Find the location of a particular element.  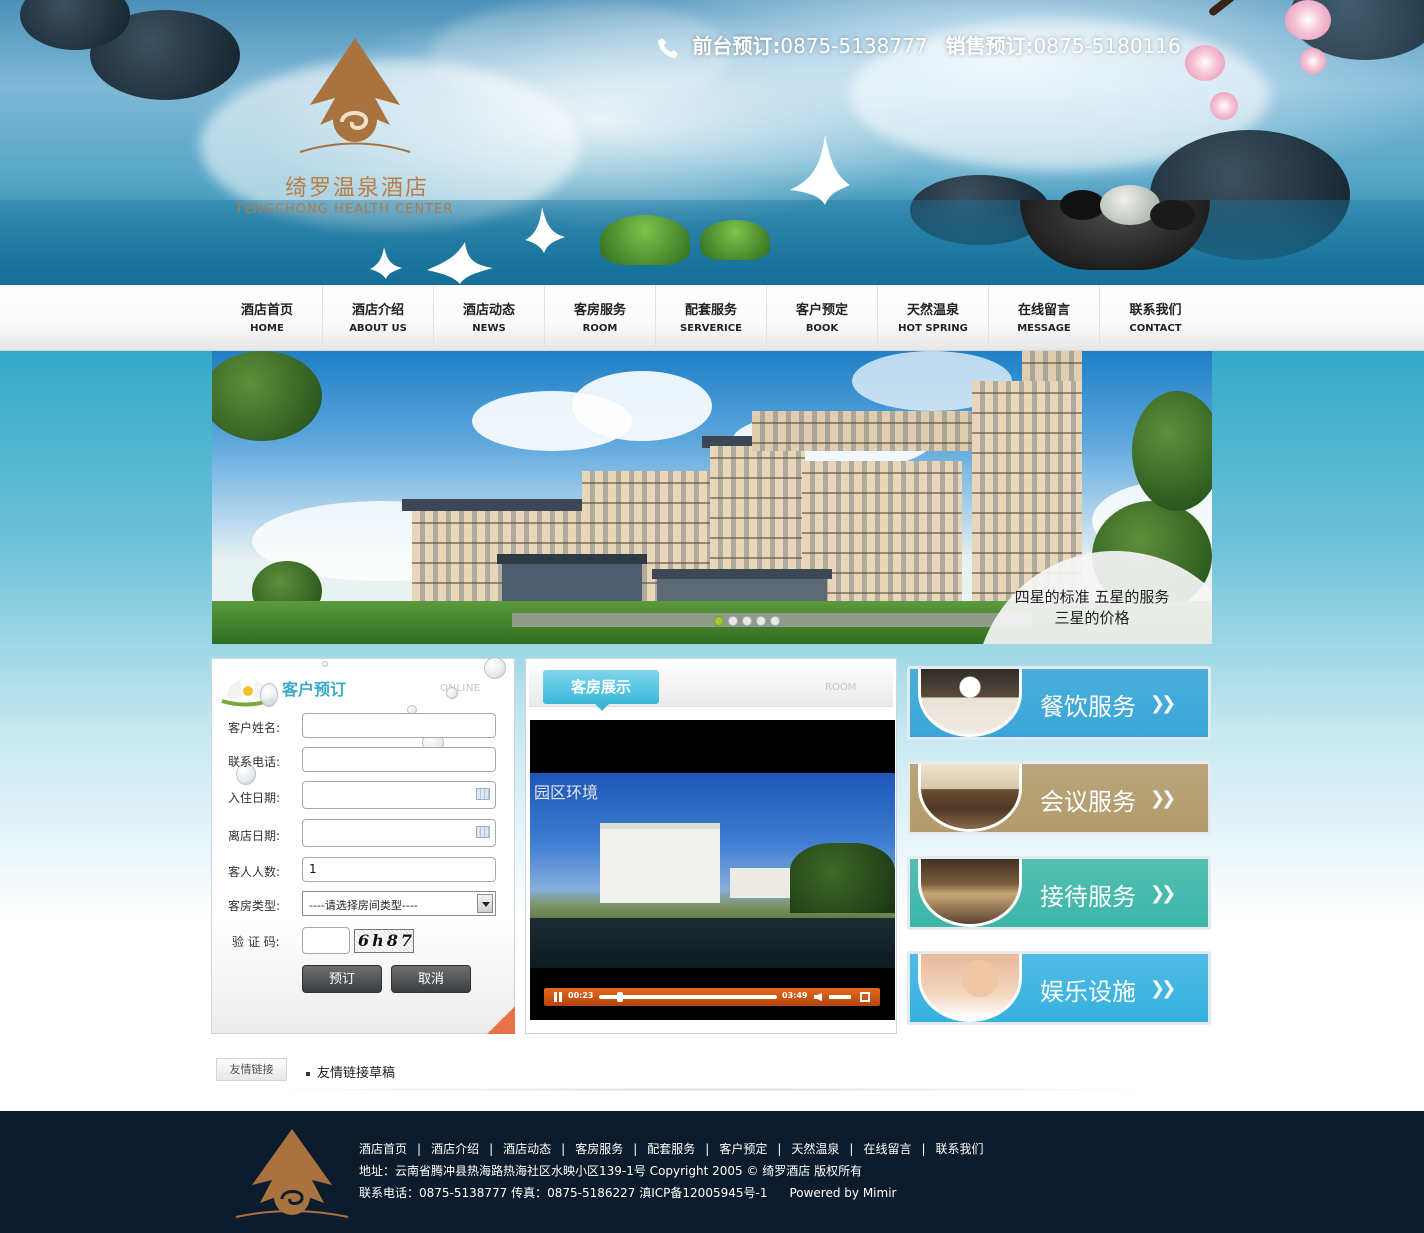

nav-label-cn: 配套服务 is located at coordinates (710, 310).